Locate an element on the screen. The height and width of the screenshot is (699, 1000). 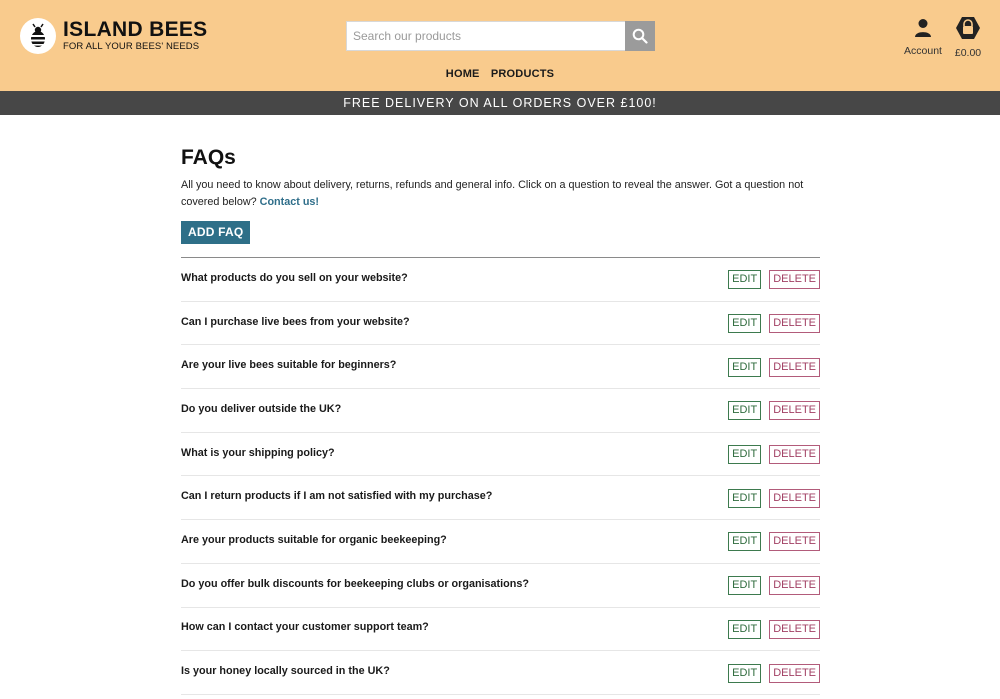
nav-products: PRODUCTS is located at coordinates (522, 74).